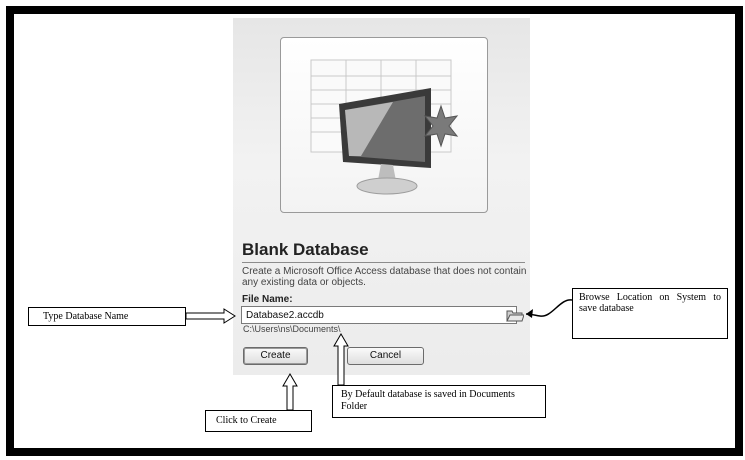  I want to click on annotation-arrows, so click(379, 355).